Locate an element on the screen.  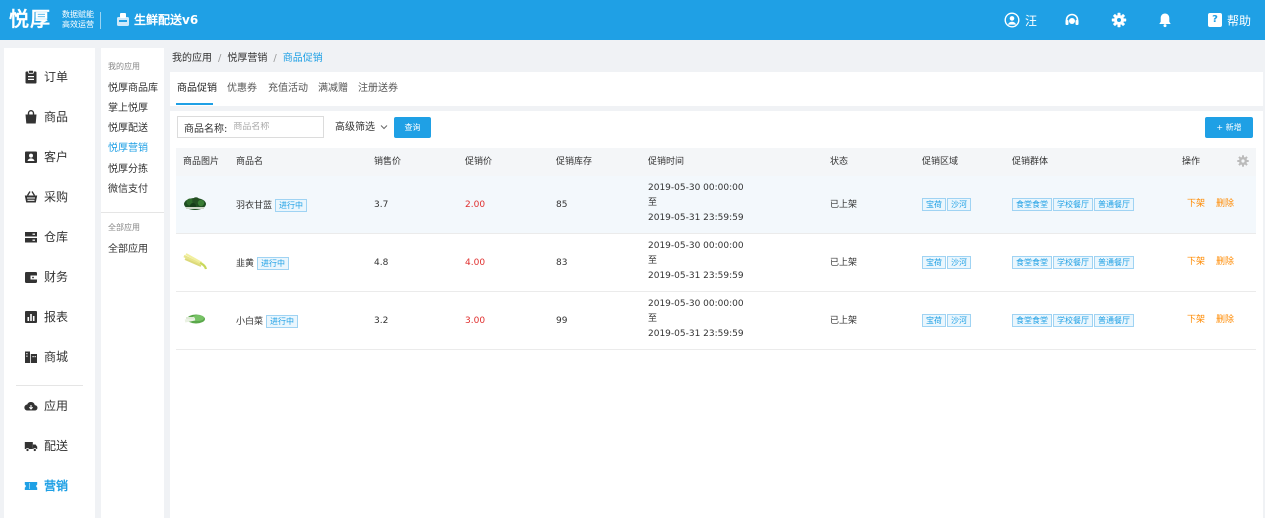
warehouse-icon is located at coordinates (31, 237).